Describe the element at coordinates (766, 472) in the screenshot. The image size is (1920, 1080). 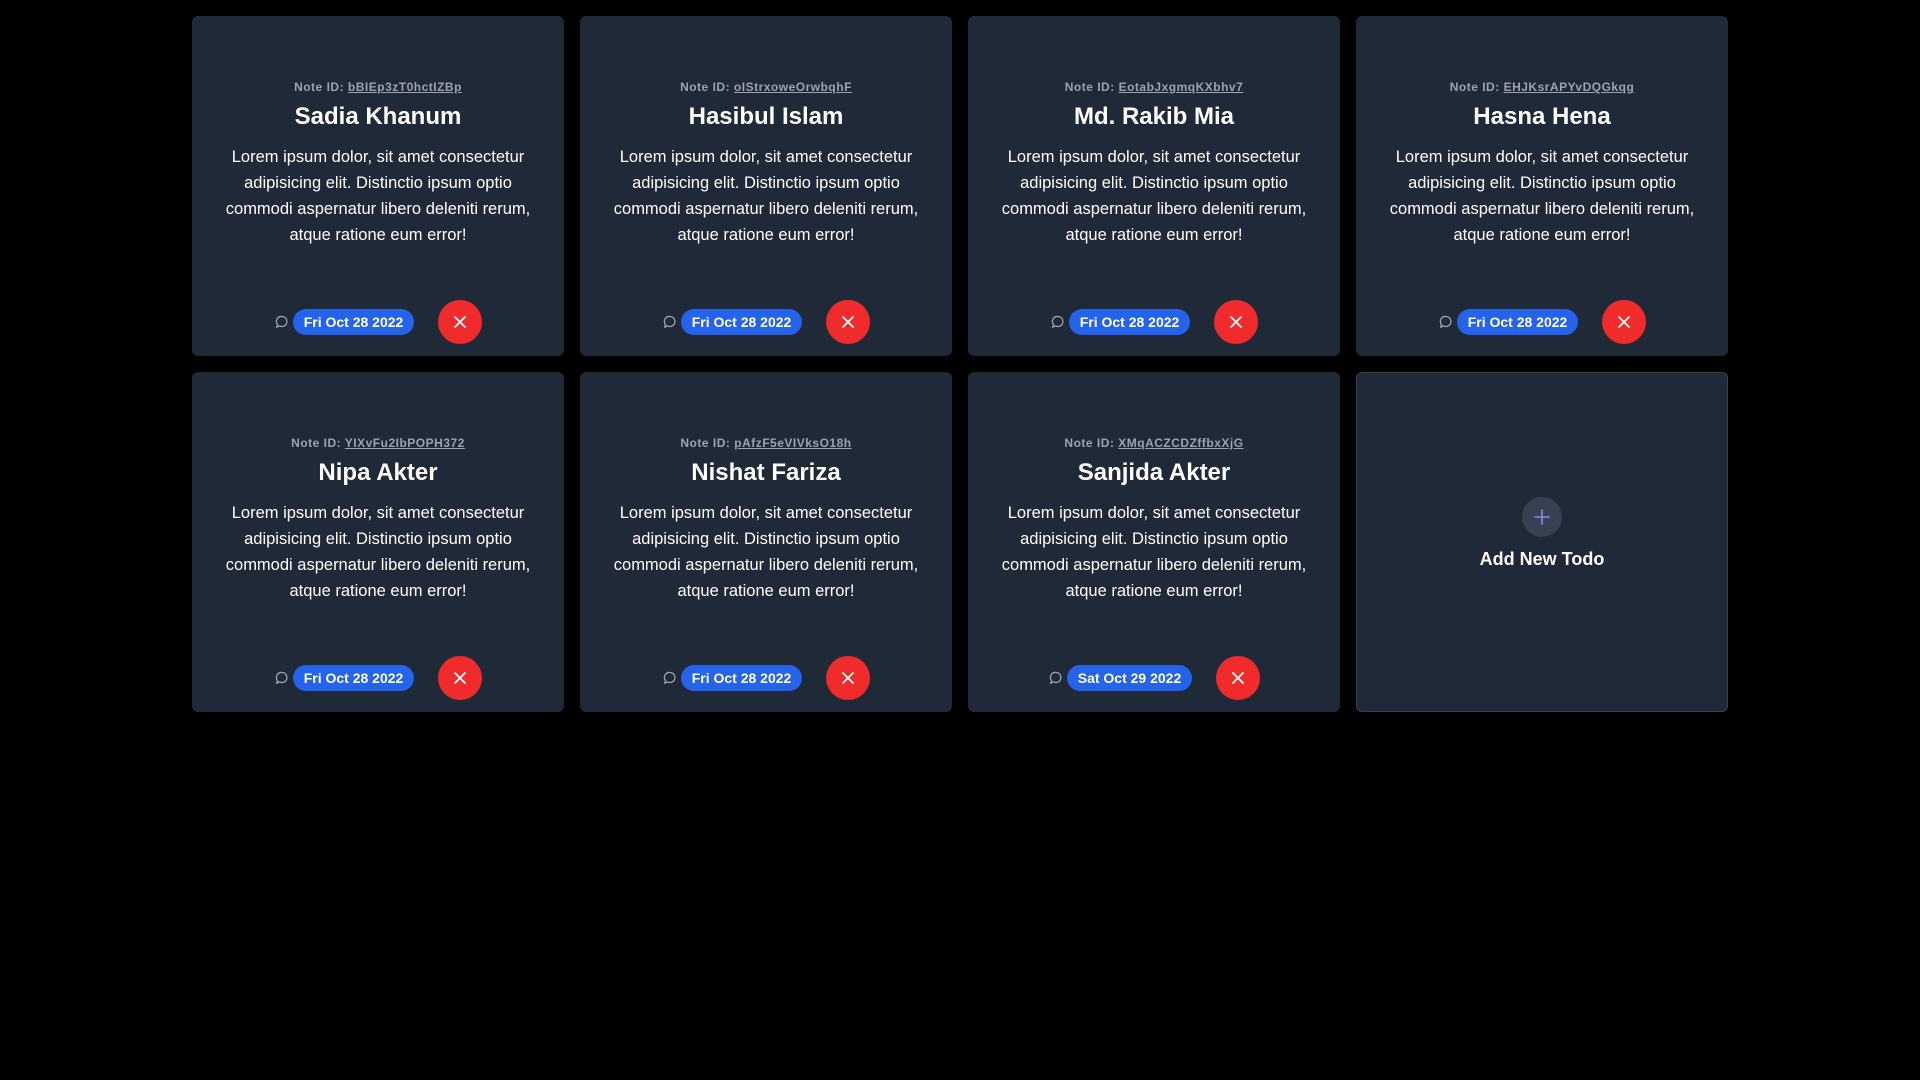
I see `note-title: Nishat Fariza` at that location.